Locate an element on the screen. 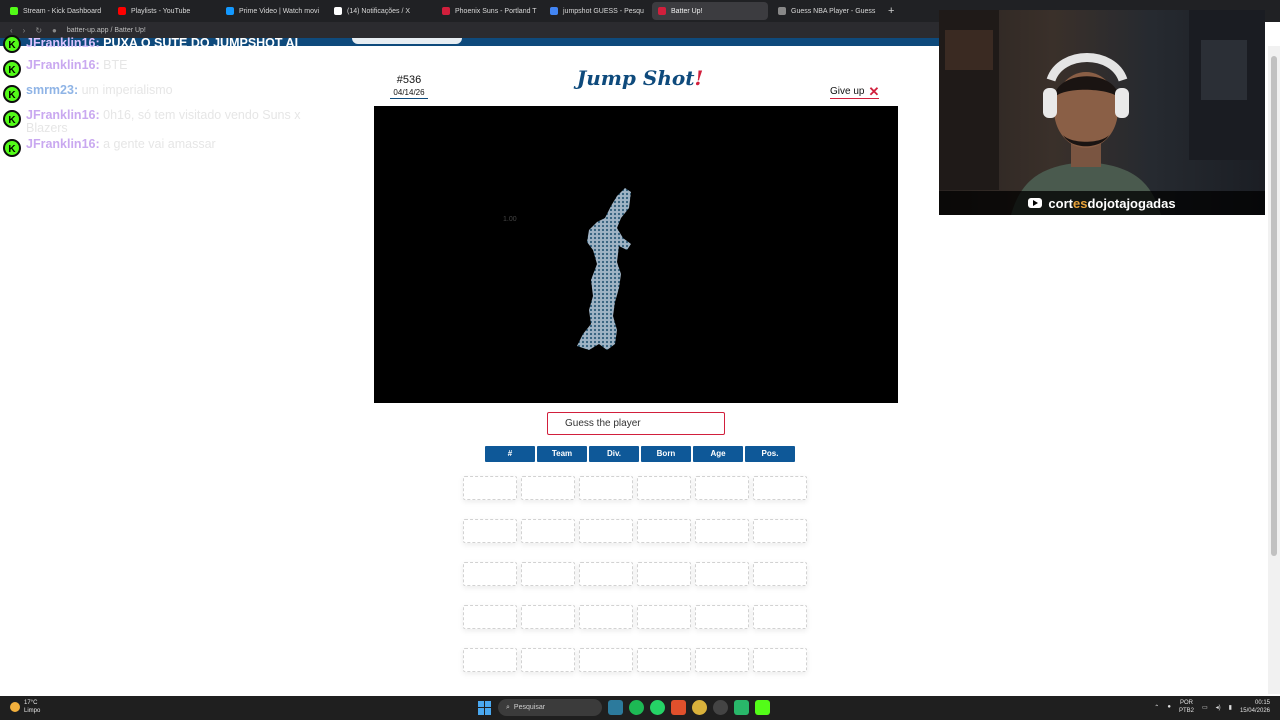 The image size is (1280, 720). chat-text: a gente vai amassar is located at coordinates (159, 144).